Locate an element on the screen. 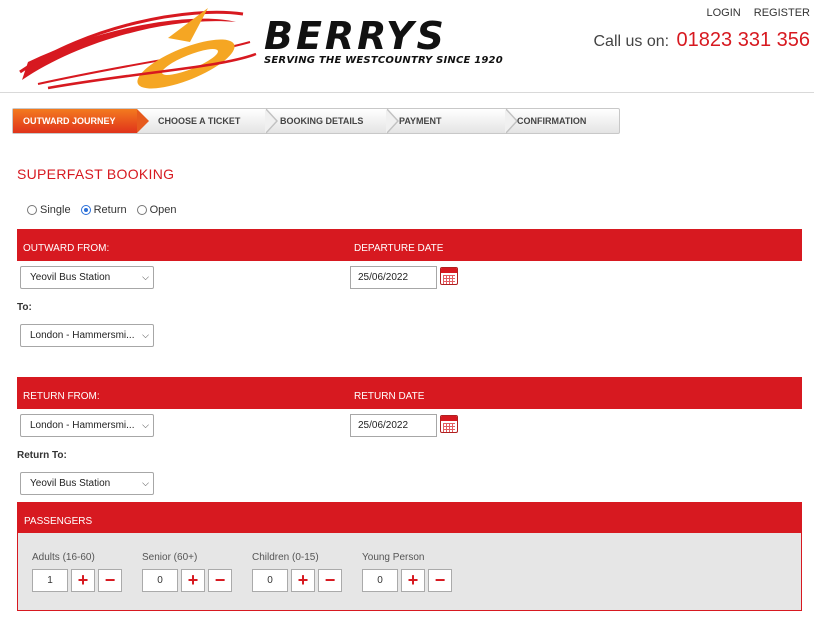 This screenshot has width=814, height=620. radio-single: Single is located at coordinates (49, 210).